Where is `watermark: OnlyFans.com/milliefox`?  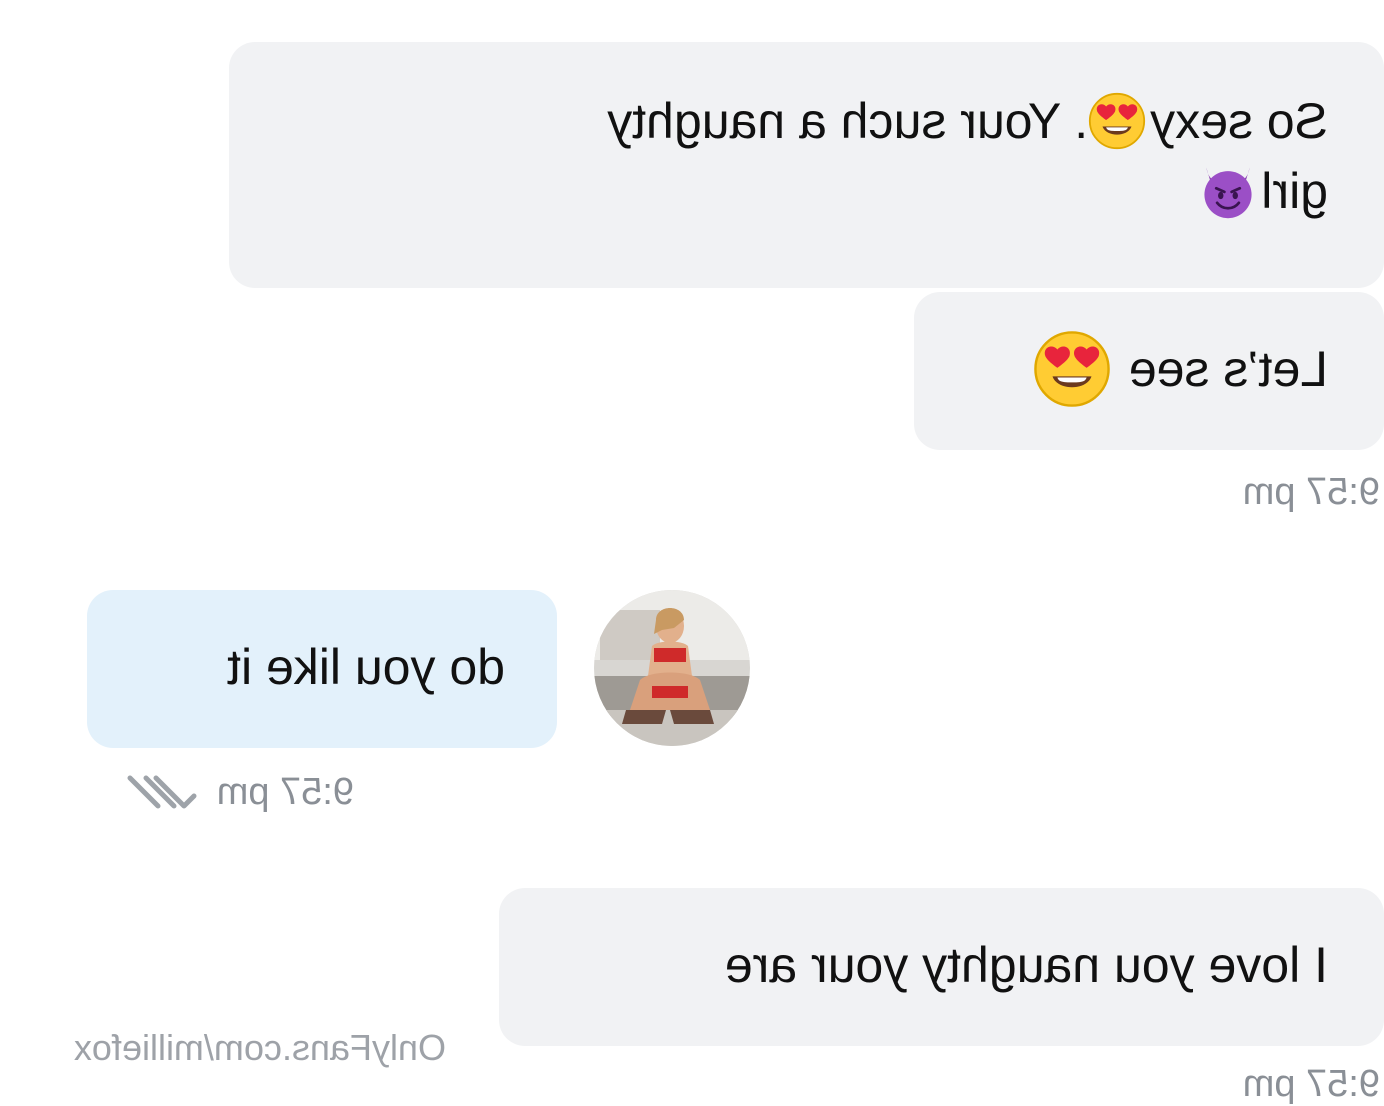 watermark: OnlyFans.com/milliefox is located at coordinates (259, 1047).